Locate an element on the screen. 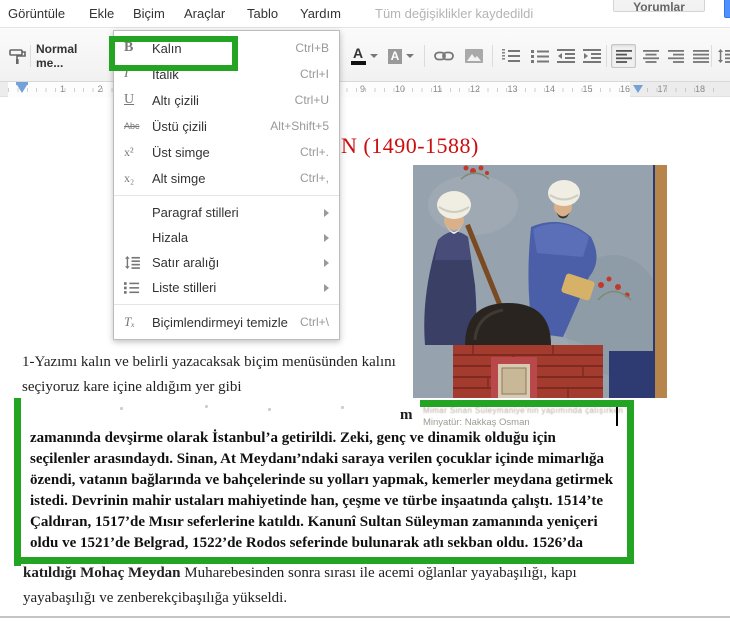 This screenshot has width=730, height=622. annotation-box-text-left is located at coordinates (17, 482).